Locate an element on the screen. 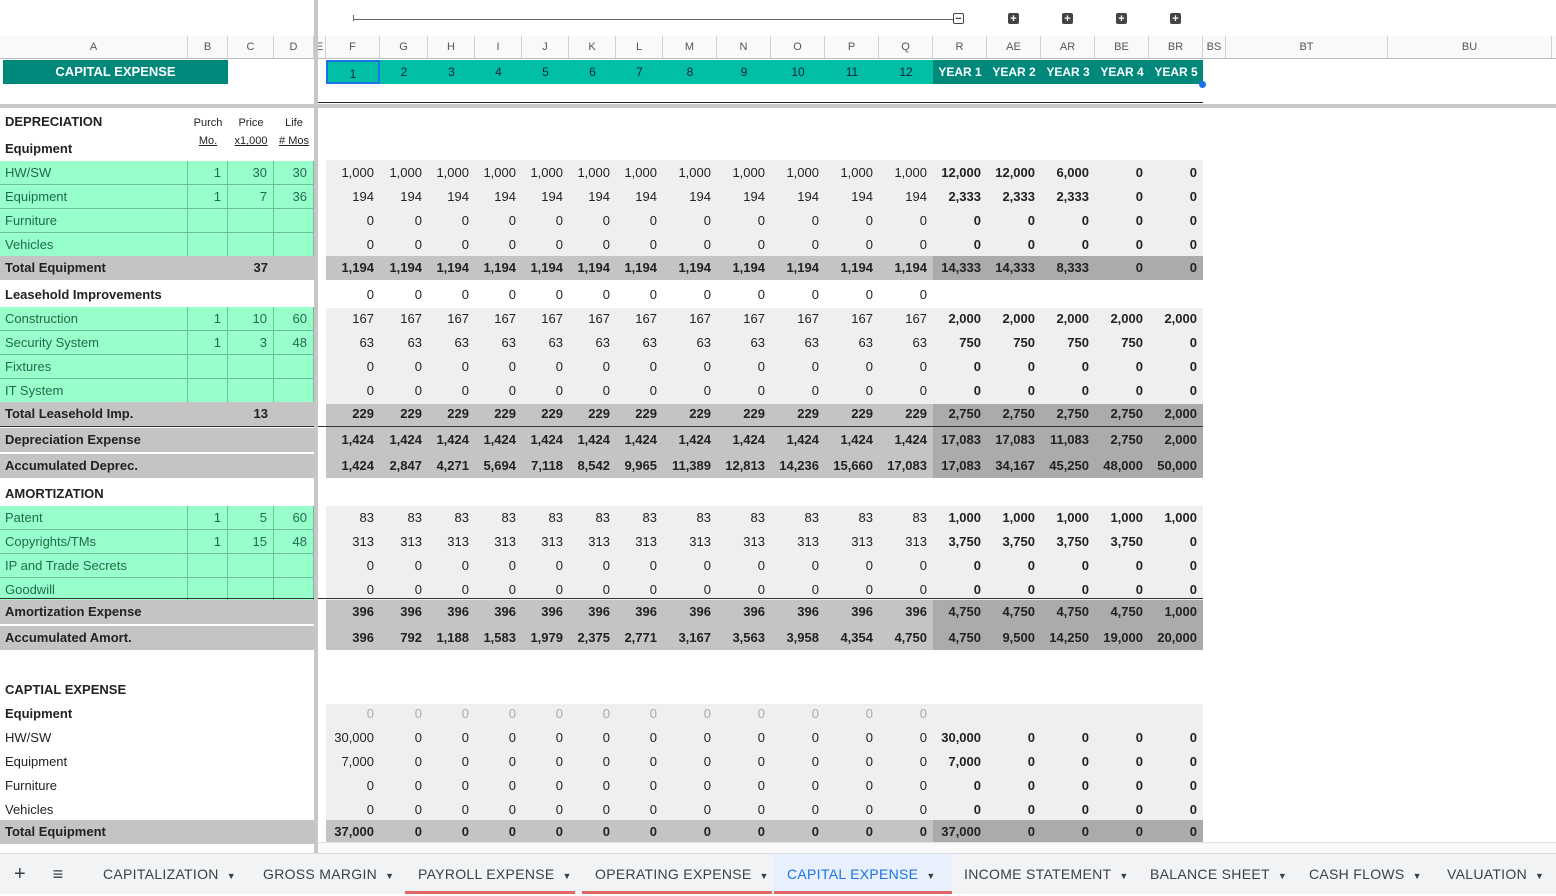 The height and width of the screenshot is (896, 1556). value-cell: 14,250 is located at coordinates (1068, 638).